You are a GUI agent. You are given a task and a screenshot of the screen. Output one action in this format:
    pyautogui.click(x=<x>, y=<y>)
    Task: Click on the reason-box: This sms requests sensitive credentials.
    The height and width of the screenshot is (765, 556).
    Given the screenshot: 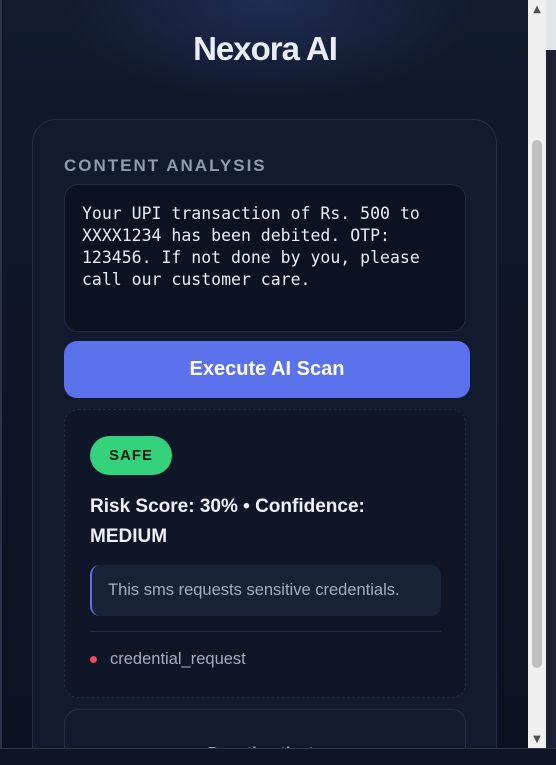 What is the action you would take?
    pyautogui.click(x=265, y=590)
    